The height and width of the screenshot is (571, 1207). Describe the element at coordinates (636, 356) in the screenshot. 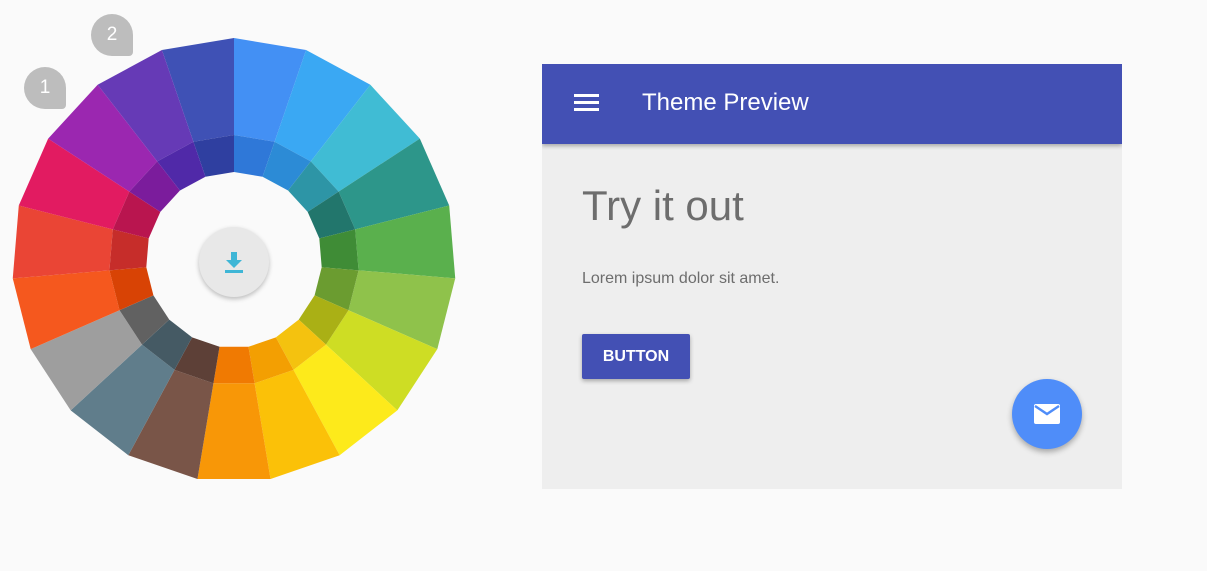

I see `preview-button: BUTTON` at that location.